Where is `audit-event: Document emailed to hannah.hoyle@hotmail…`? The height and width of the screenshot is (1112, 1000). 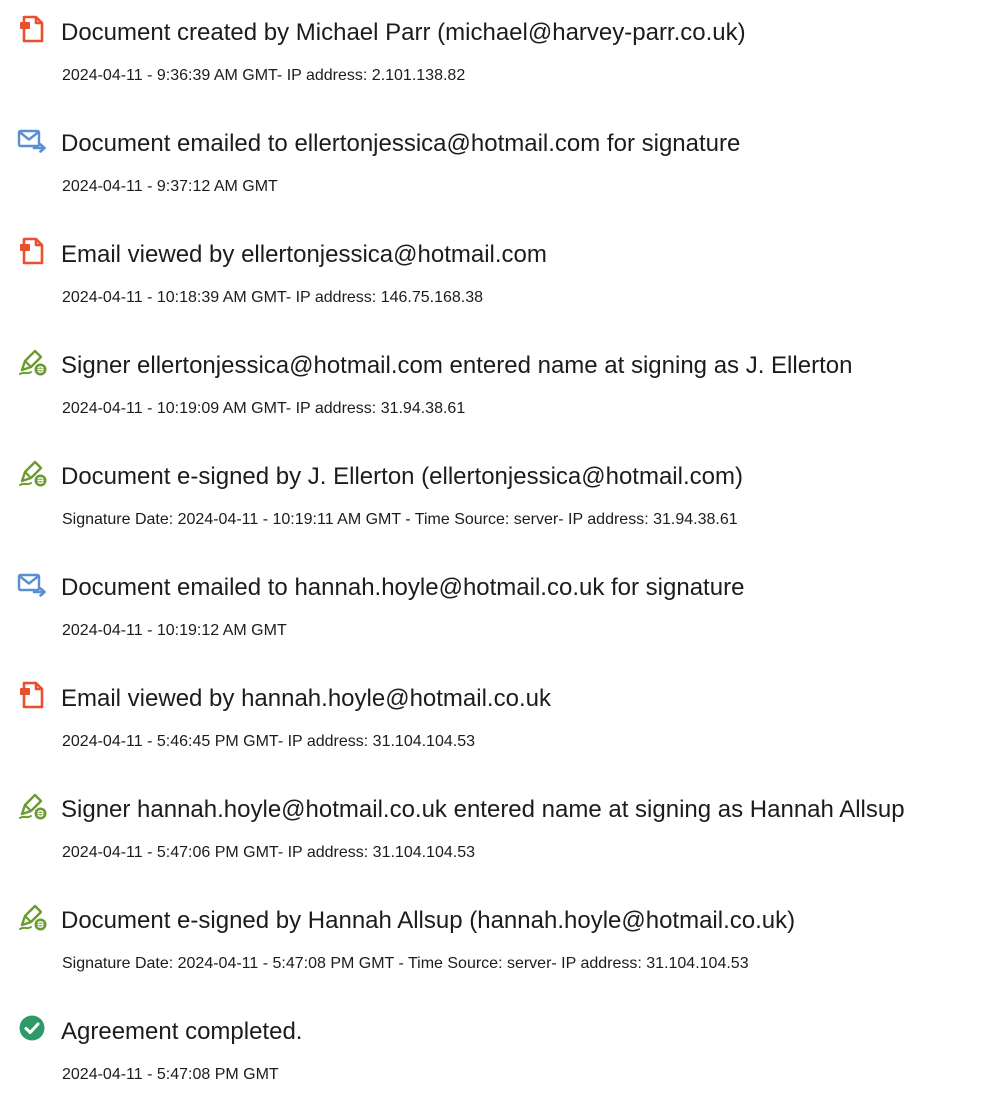 audit-event: Document emailed to hannah.hoyle@hotmail… is located at coordinates (500, 611).